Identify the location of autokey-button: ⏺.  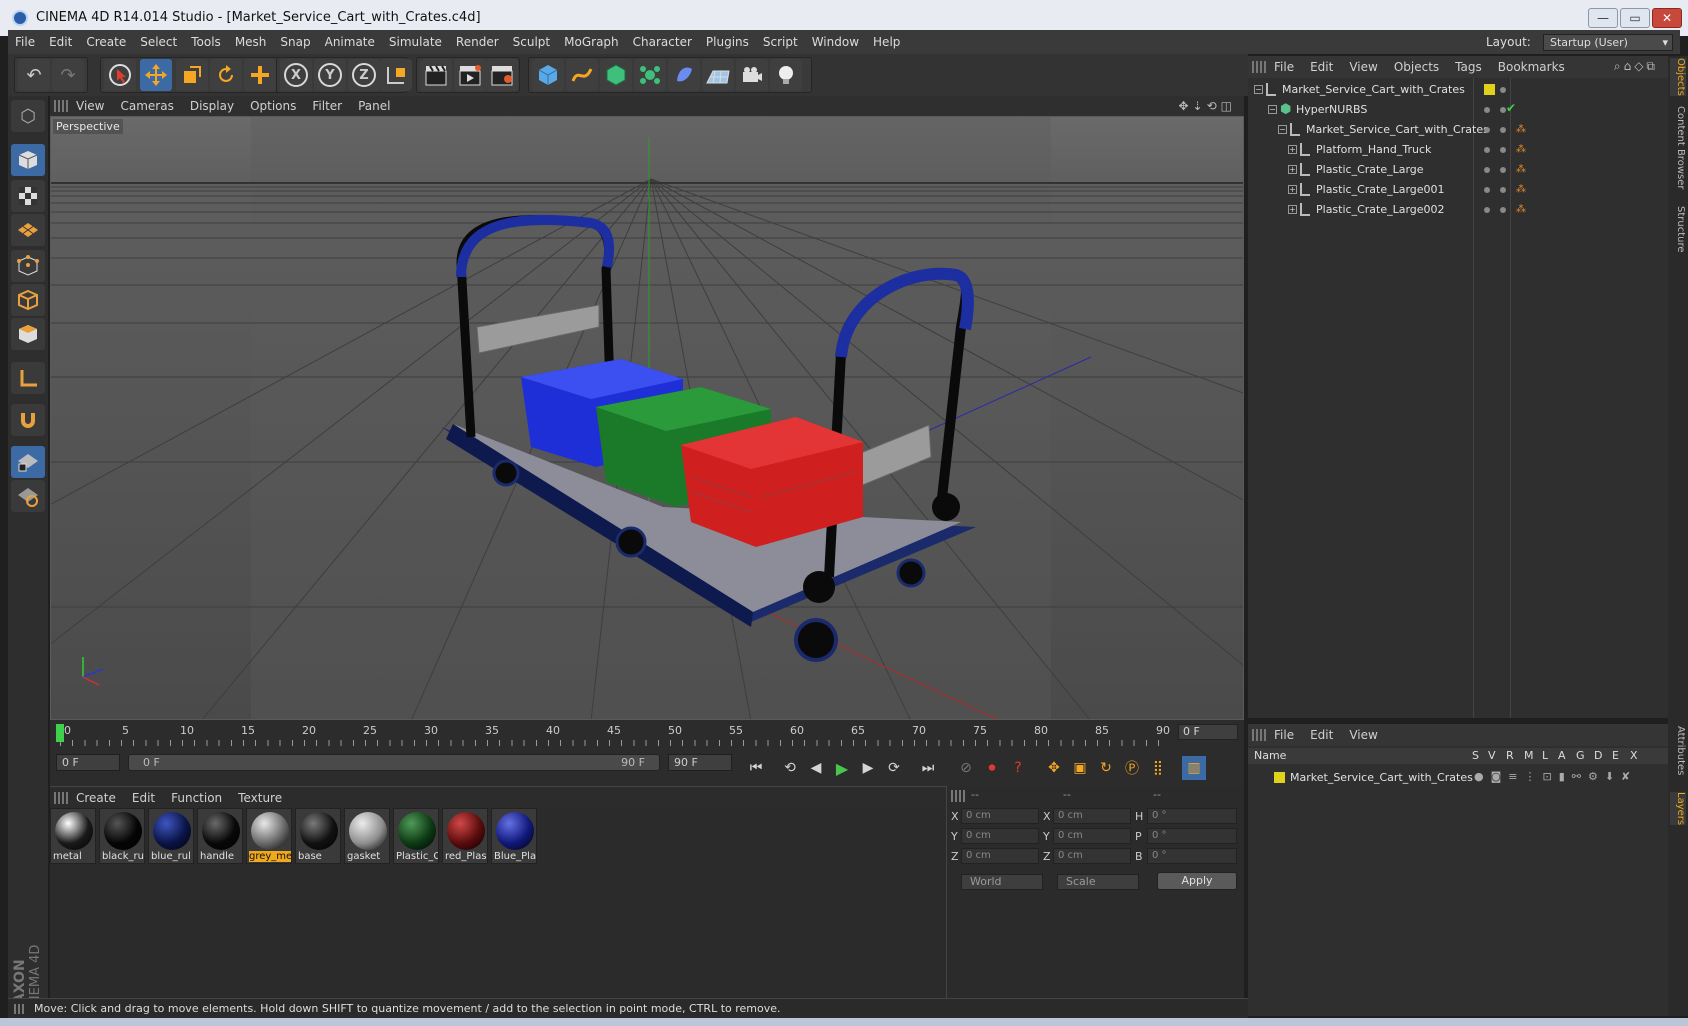
(992, 768).